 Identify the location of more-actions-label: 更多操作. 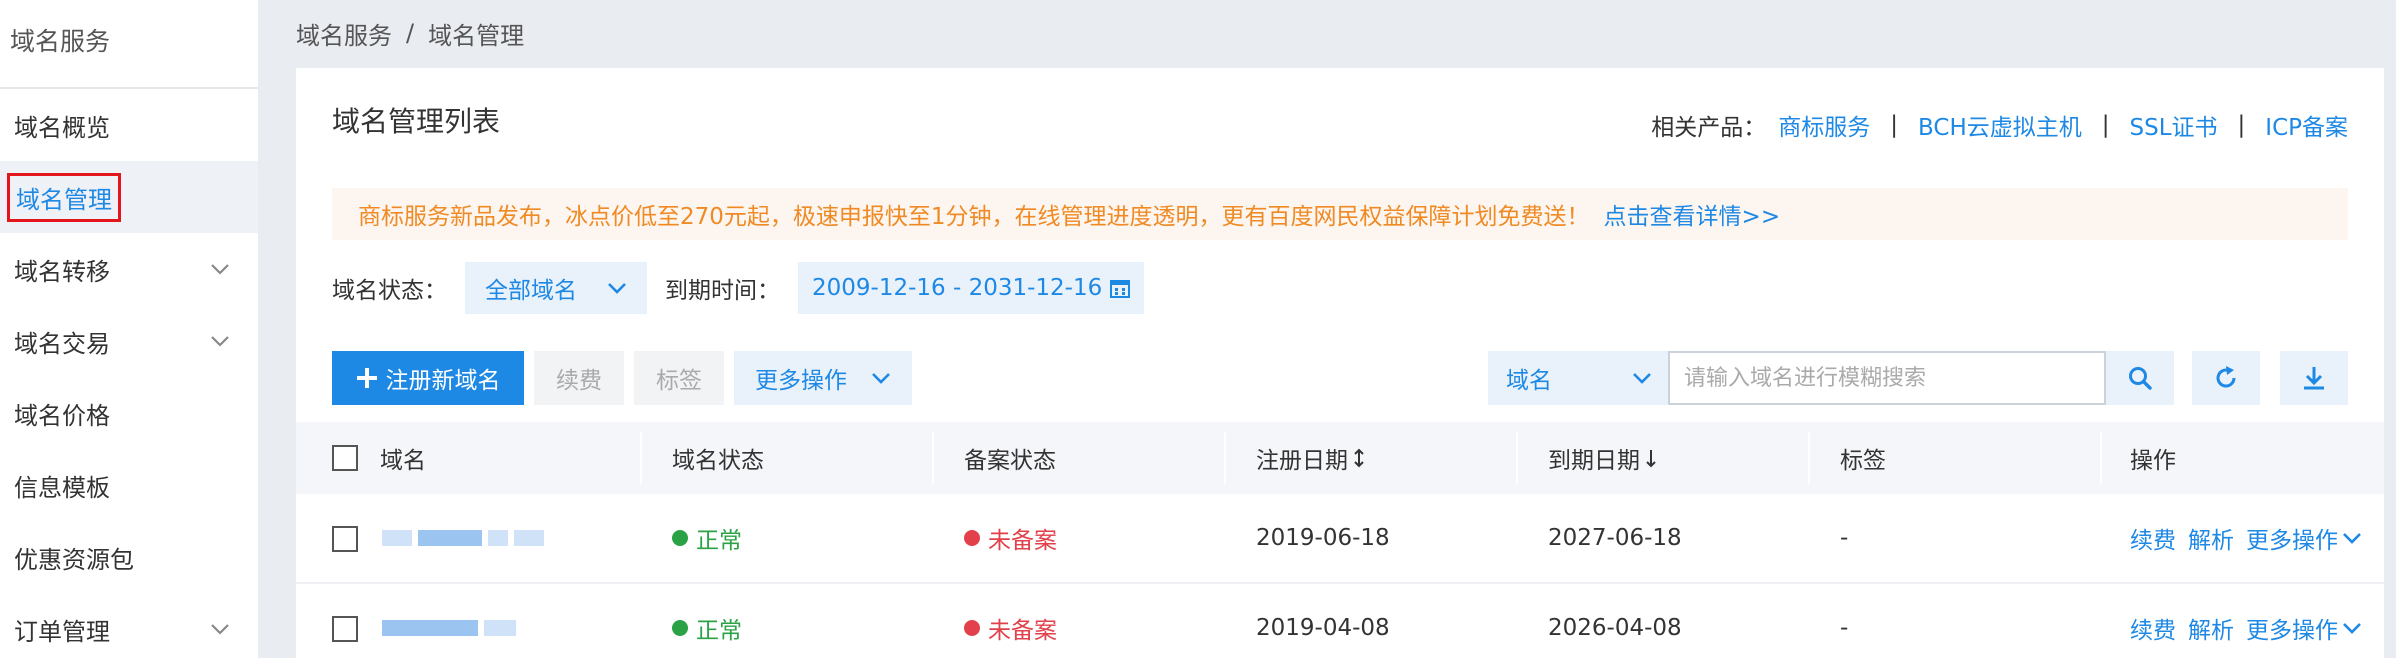
(801, 381).